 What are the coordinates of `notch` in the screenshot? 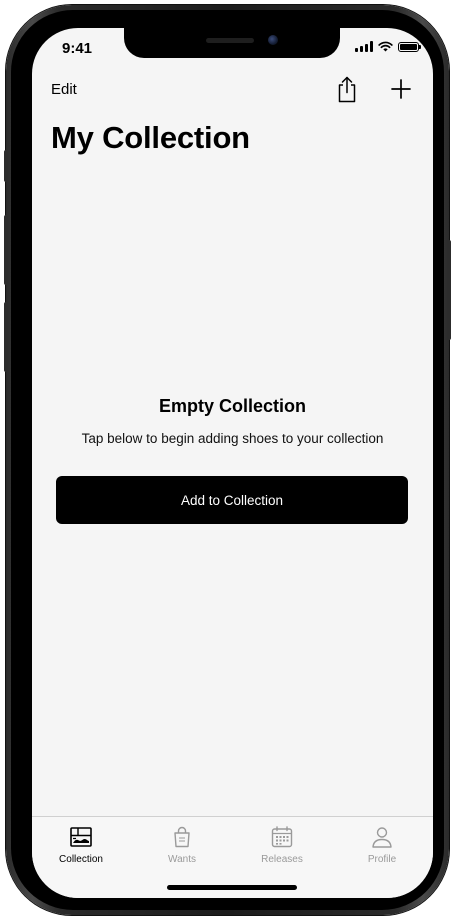 It's located at (232, 43).